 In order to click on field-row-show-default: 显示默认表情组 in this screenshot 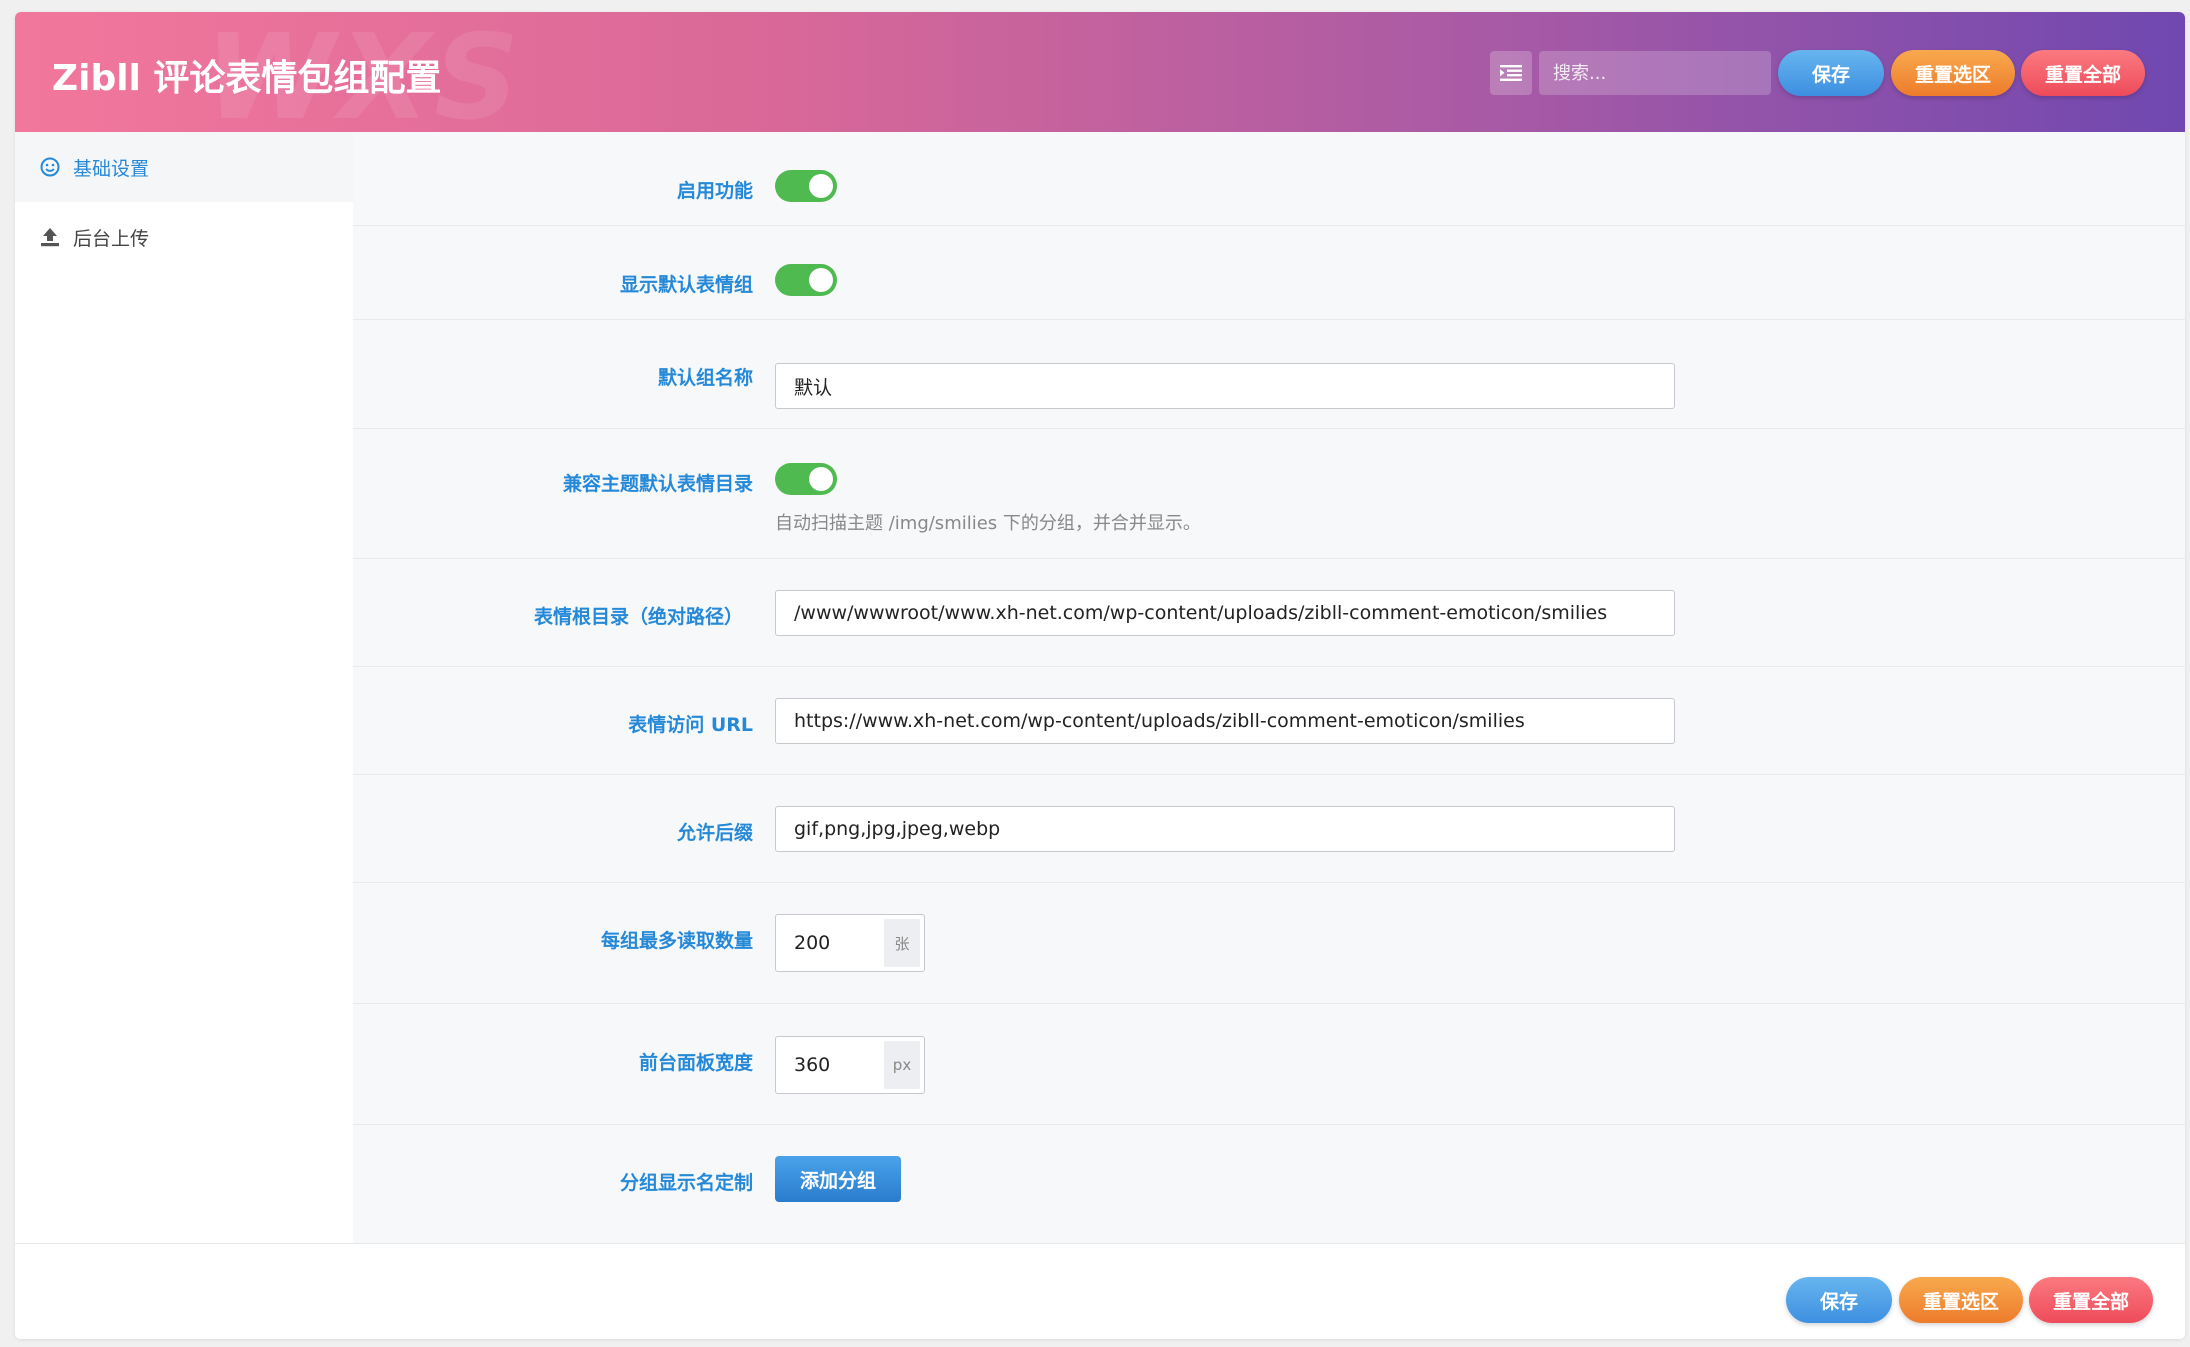, I will do `click(1269, 273)`.